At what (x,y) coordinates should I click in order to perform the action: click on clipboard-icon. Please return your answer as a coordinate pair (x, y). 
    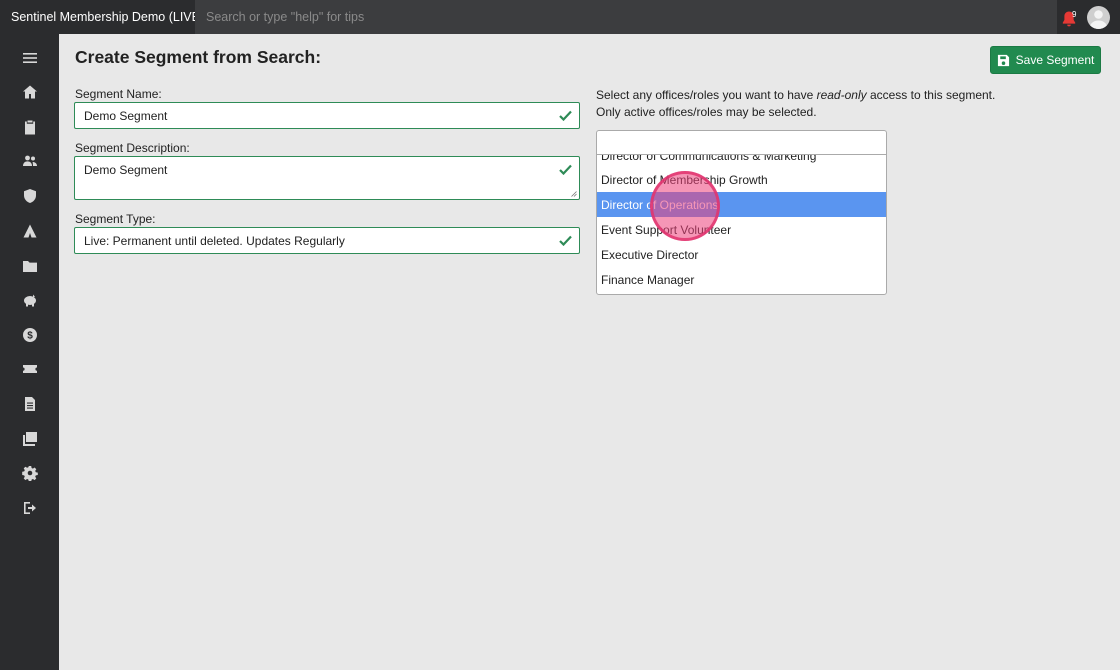
    Looking at the image, I should click on (30, 127).